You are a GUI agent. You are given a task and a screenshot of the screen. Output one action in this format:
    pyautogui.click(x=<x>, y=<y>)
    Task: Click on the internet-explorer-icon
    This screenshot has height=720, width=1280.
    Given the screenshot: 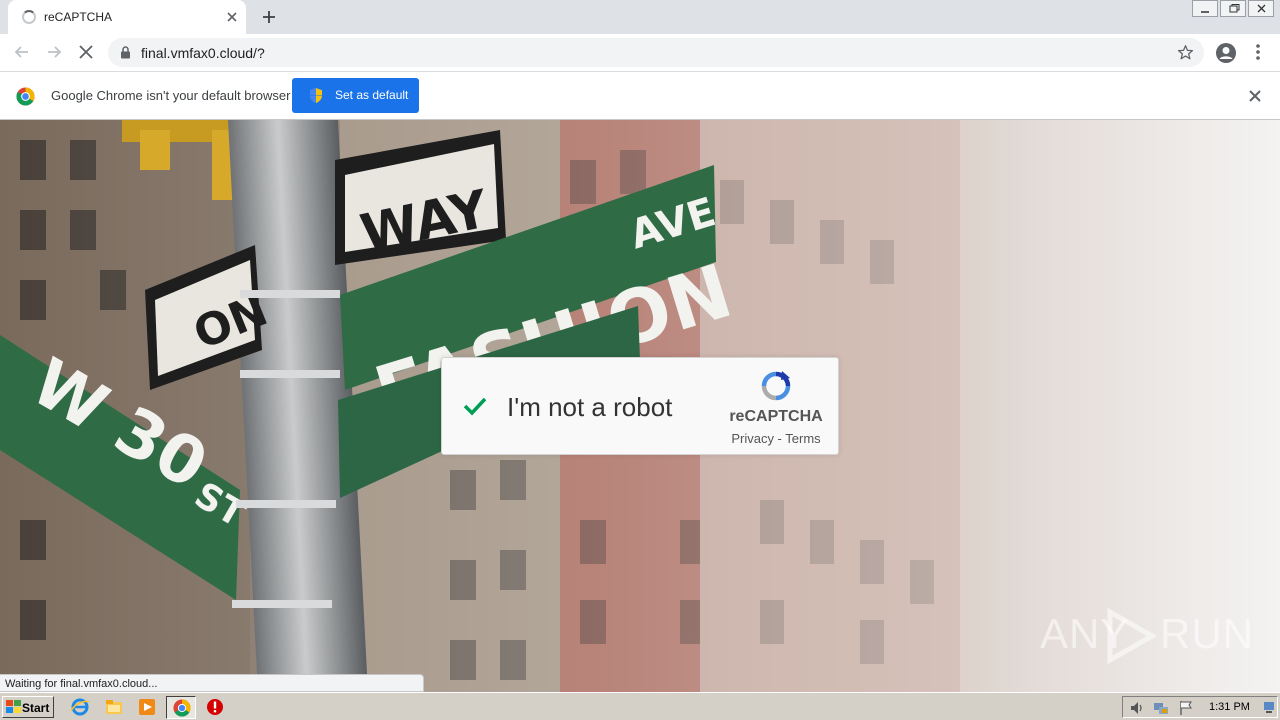 What is the action you would take?
    pyautogui.click(x=80, y=707)
    